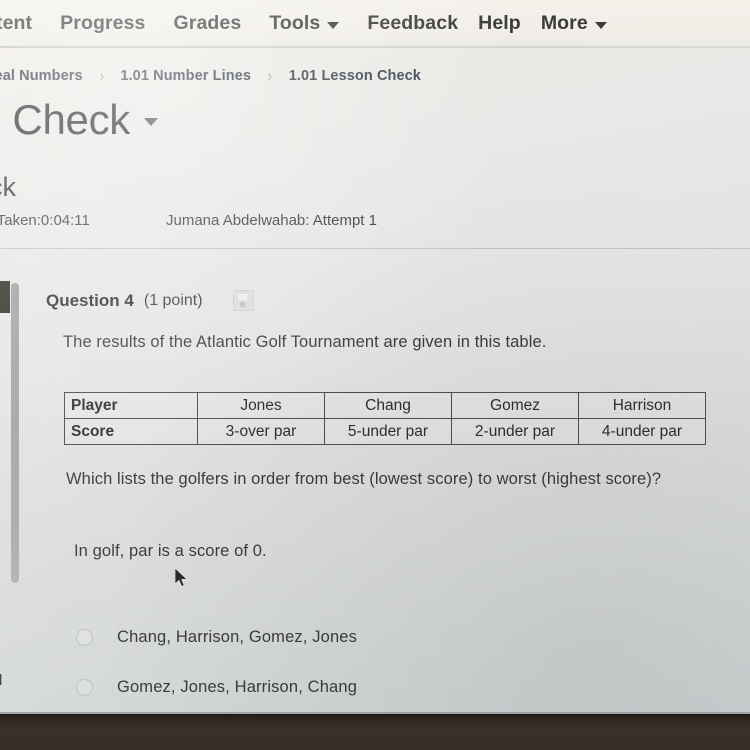 The height and width of the screenshot is (750, 750). I want to click on nav-item-help: Help, so click(499, 23).